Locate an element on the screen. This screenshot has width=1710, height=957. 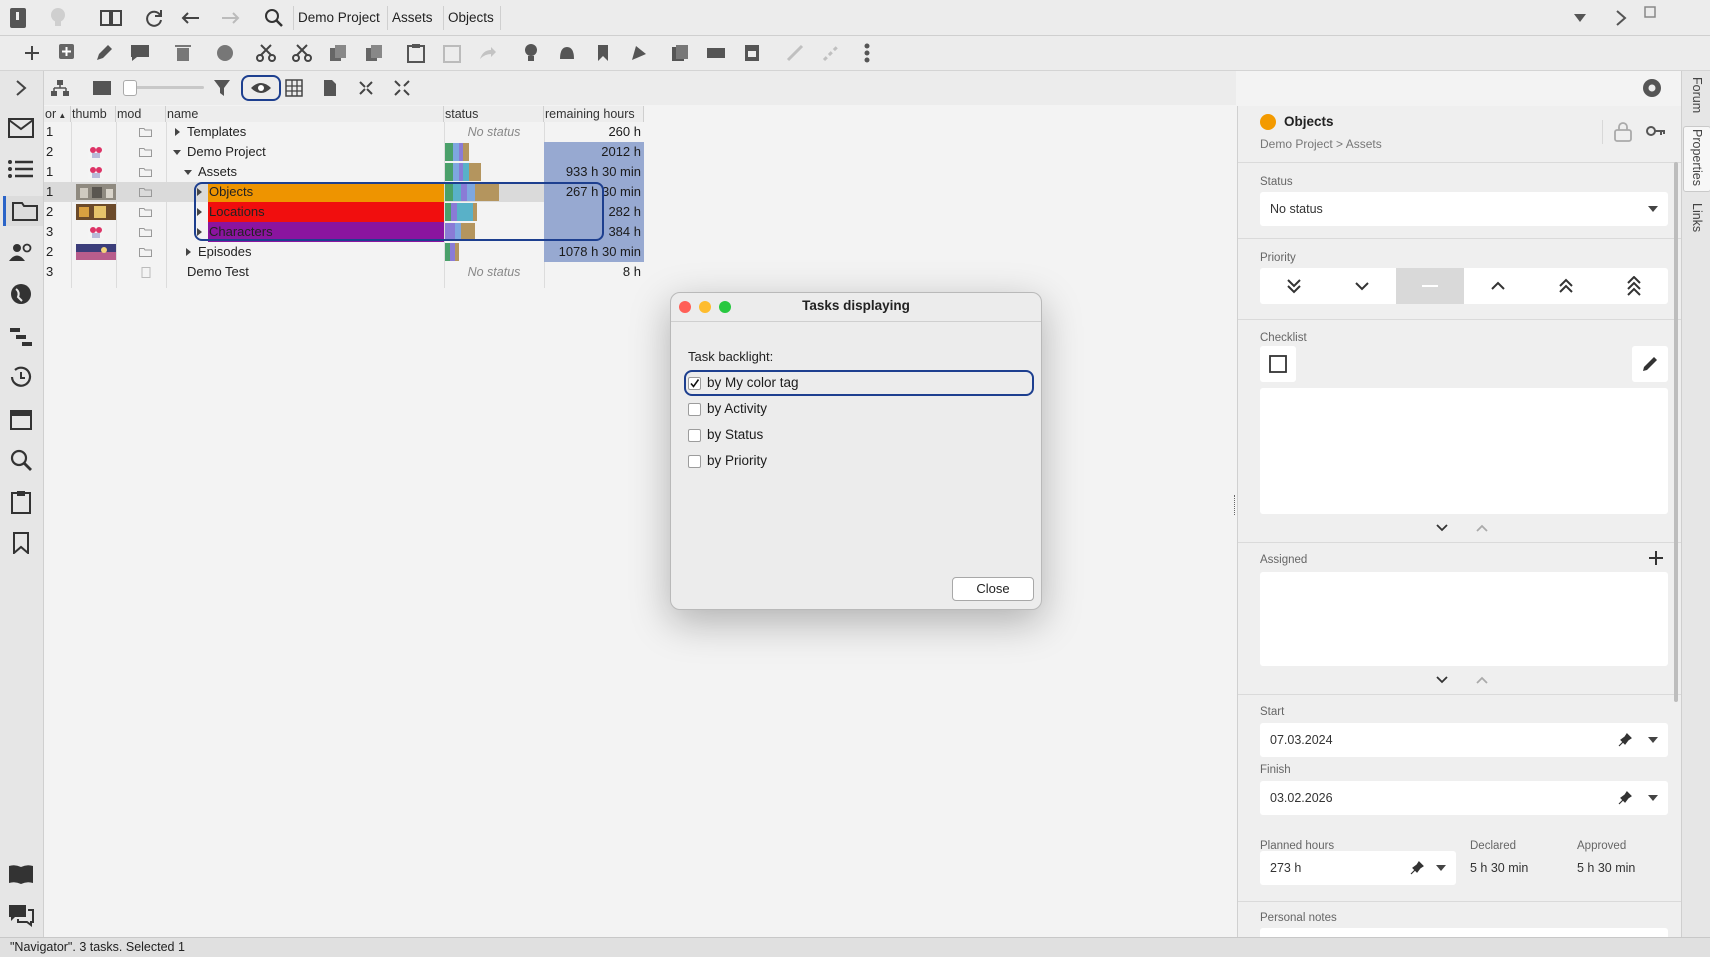
tab-properties: Properties is located at coordinates (1697, 157).